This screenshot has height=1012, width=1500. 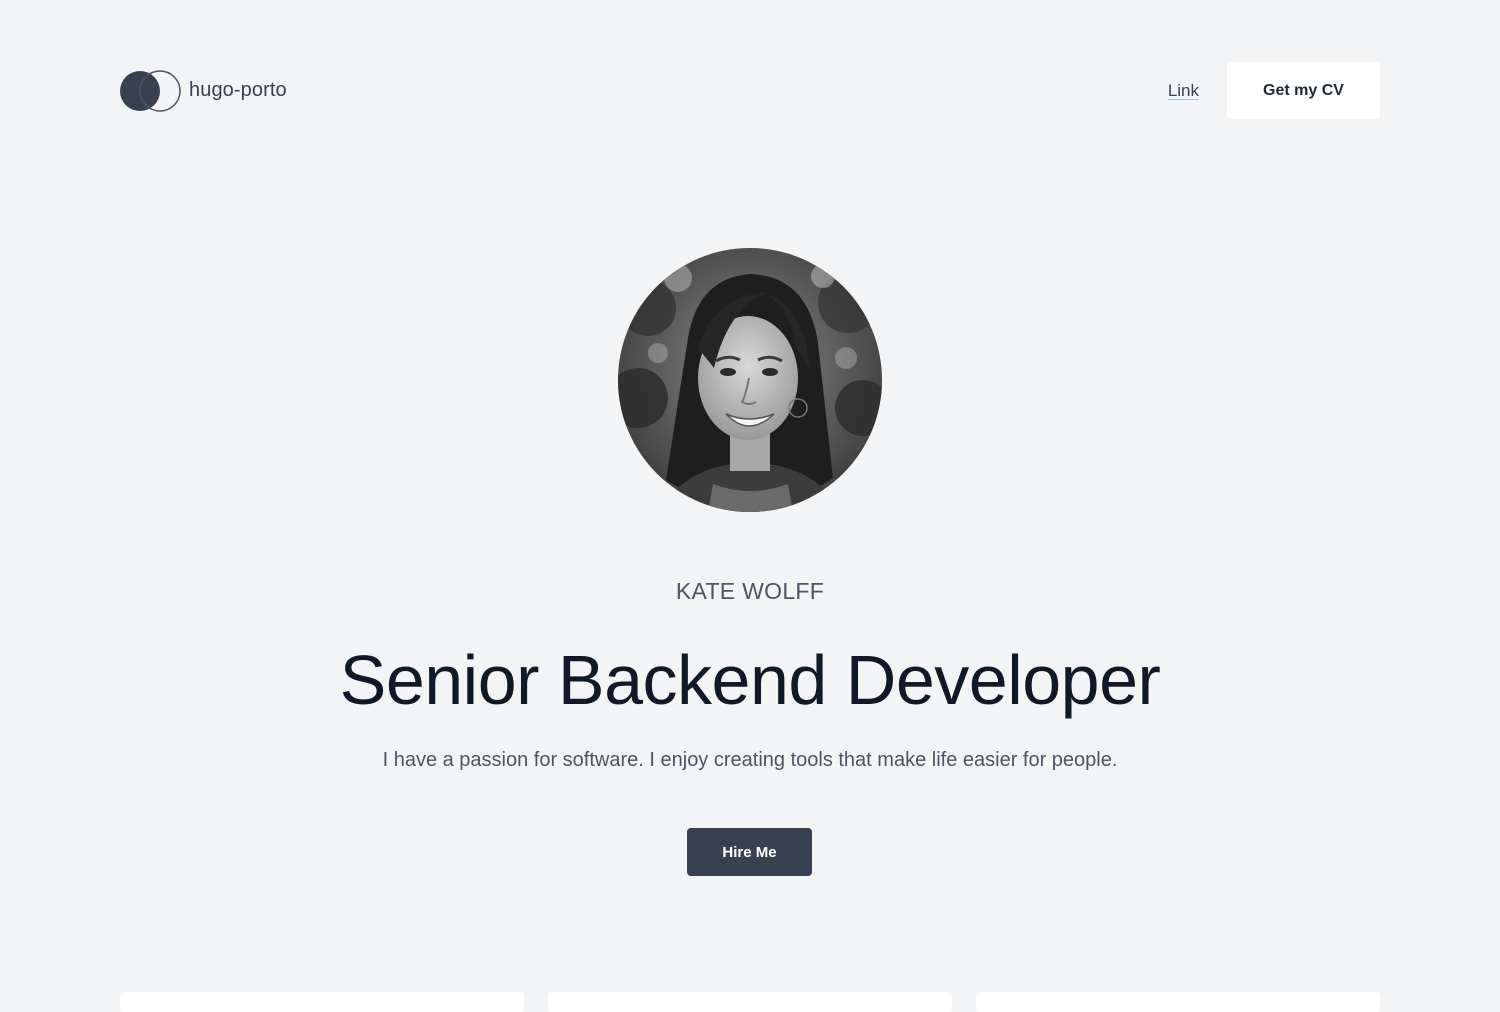 What do you see at coordinates (1303, 90) in the screenshot?
I see `get-cv-button: Get my CV` at bounding box center [1303, 90].